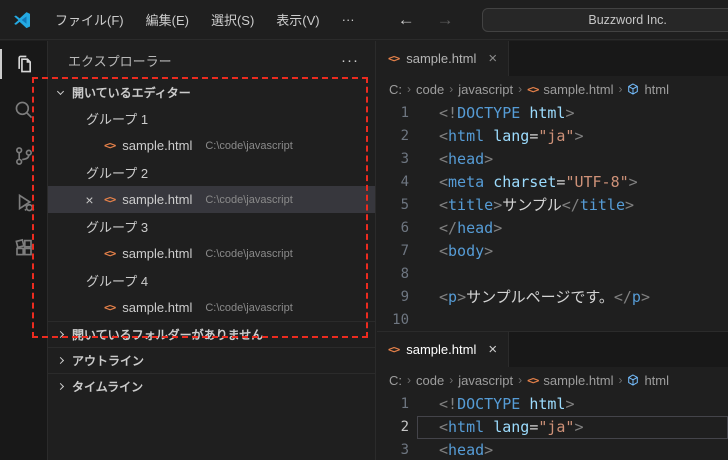  I want to click on menu-file: ファイル(F), so click(89, 19).